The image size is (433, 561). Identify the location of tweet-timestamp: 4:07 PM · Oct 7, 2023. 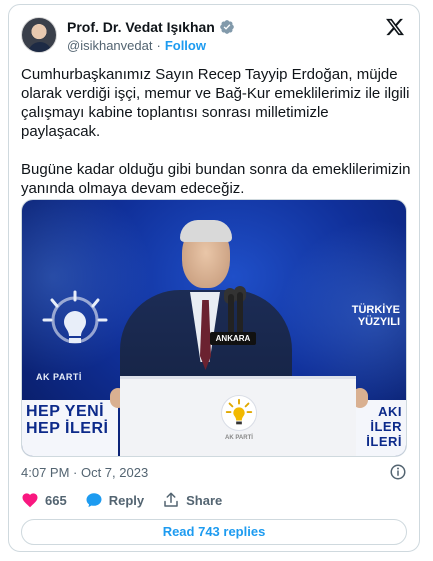
(84, 472).